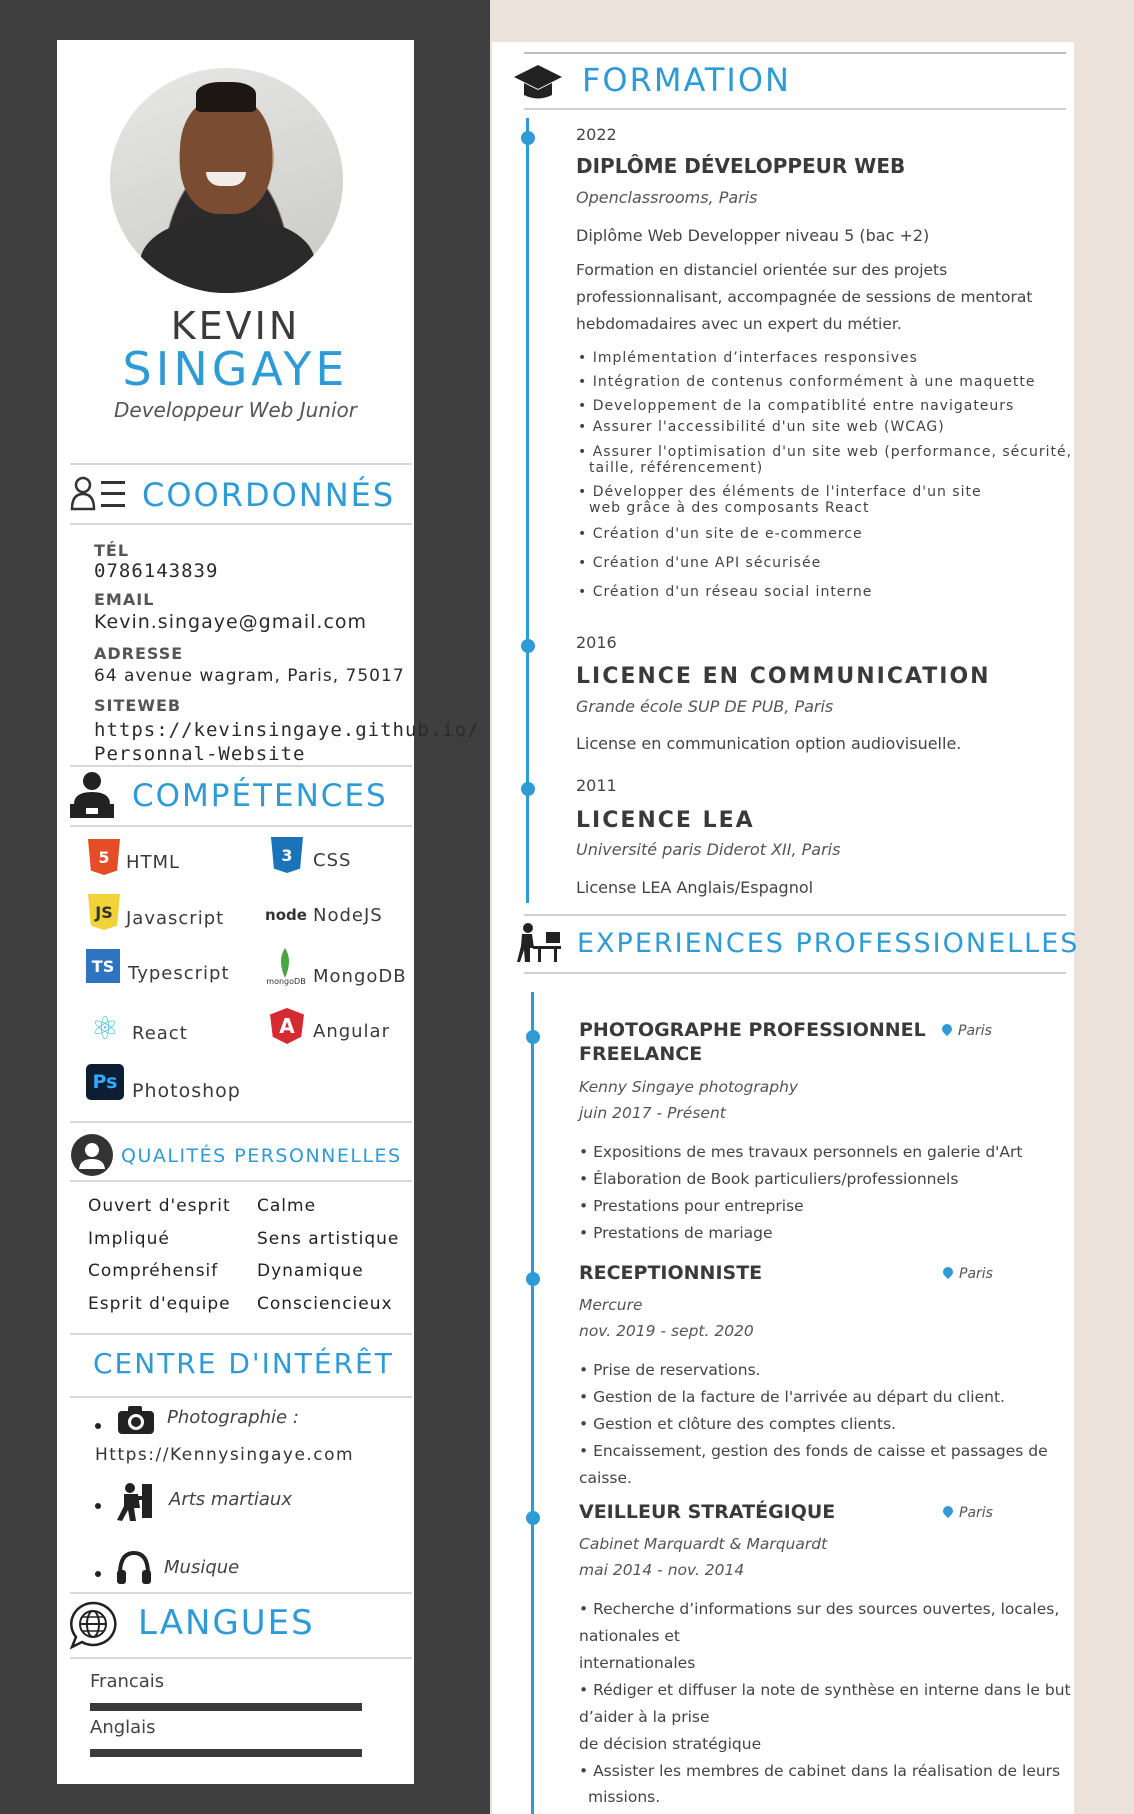  I want to click on interest-photography: Photographie :, so click(233, 1417).